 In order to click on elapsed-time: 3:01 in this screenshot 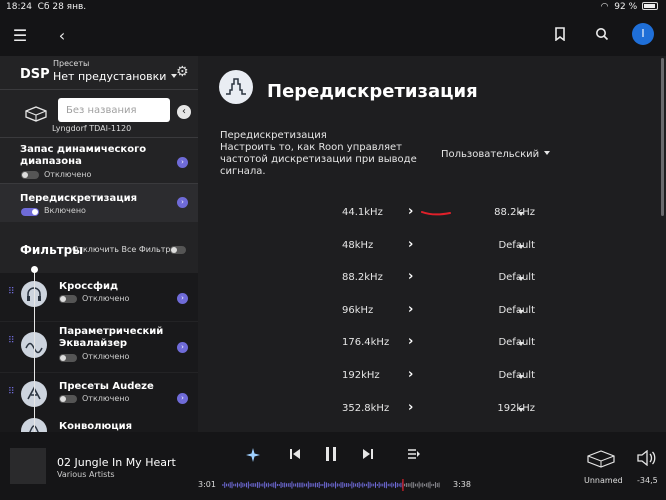, I will do `click(207, 484)`.